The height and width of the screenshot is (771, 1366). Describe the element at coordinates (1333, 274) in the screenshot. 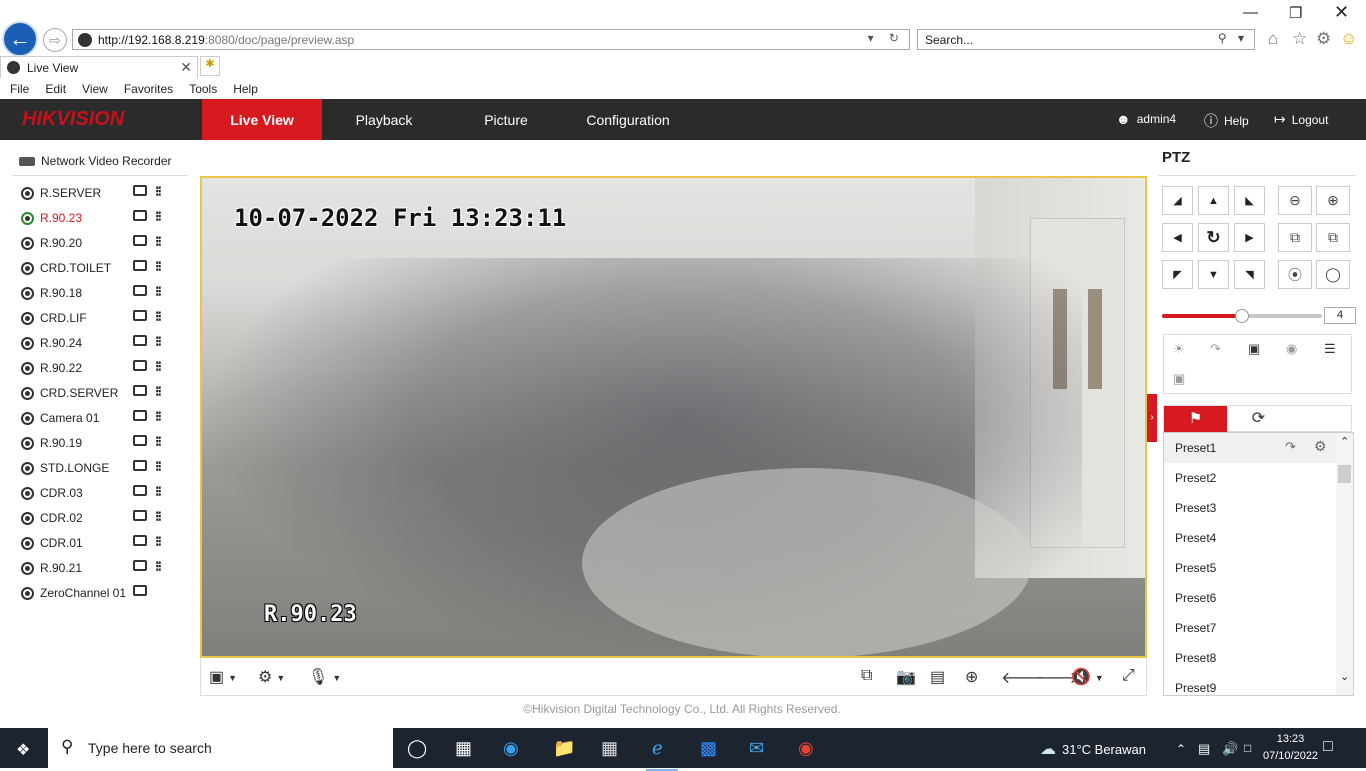

I see `iris-close-icon: ◯` at that location.